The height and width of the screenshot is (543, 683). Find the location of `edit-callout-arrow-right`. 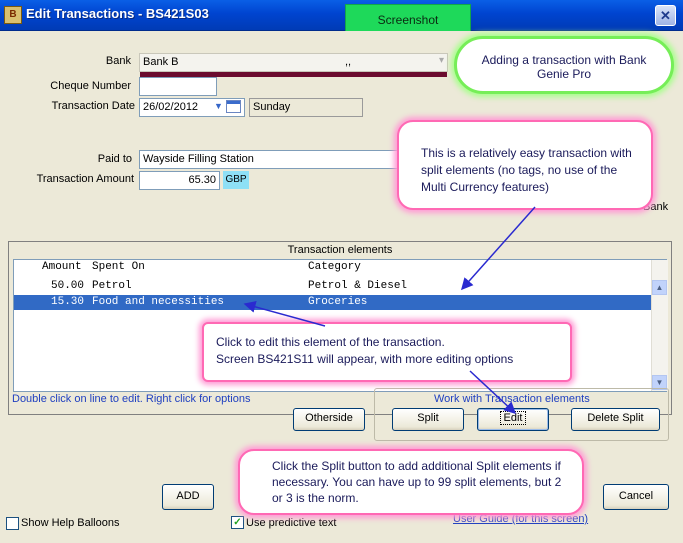

edit-callout-arrow-right is located at coordinates (493, 392).